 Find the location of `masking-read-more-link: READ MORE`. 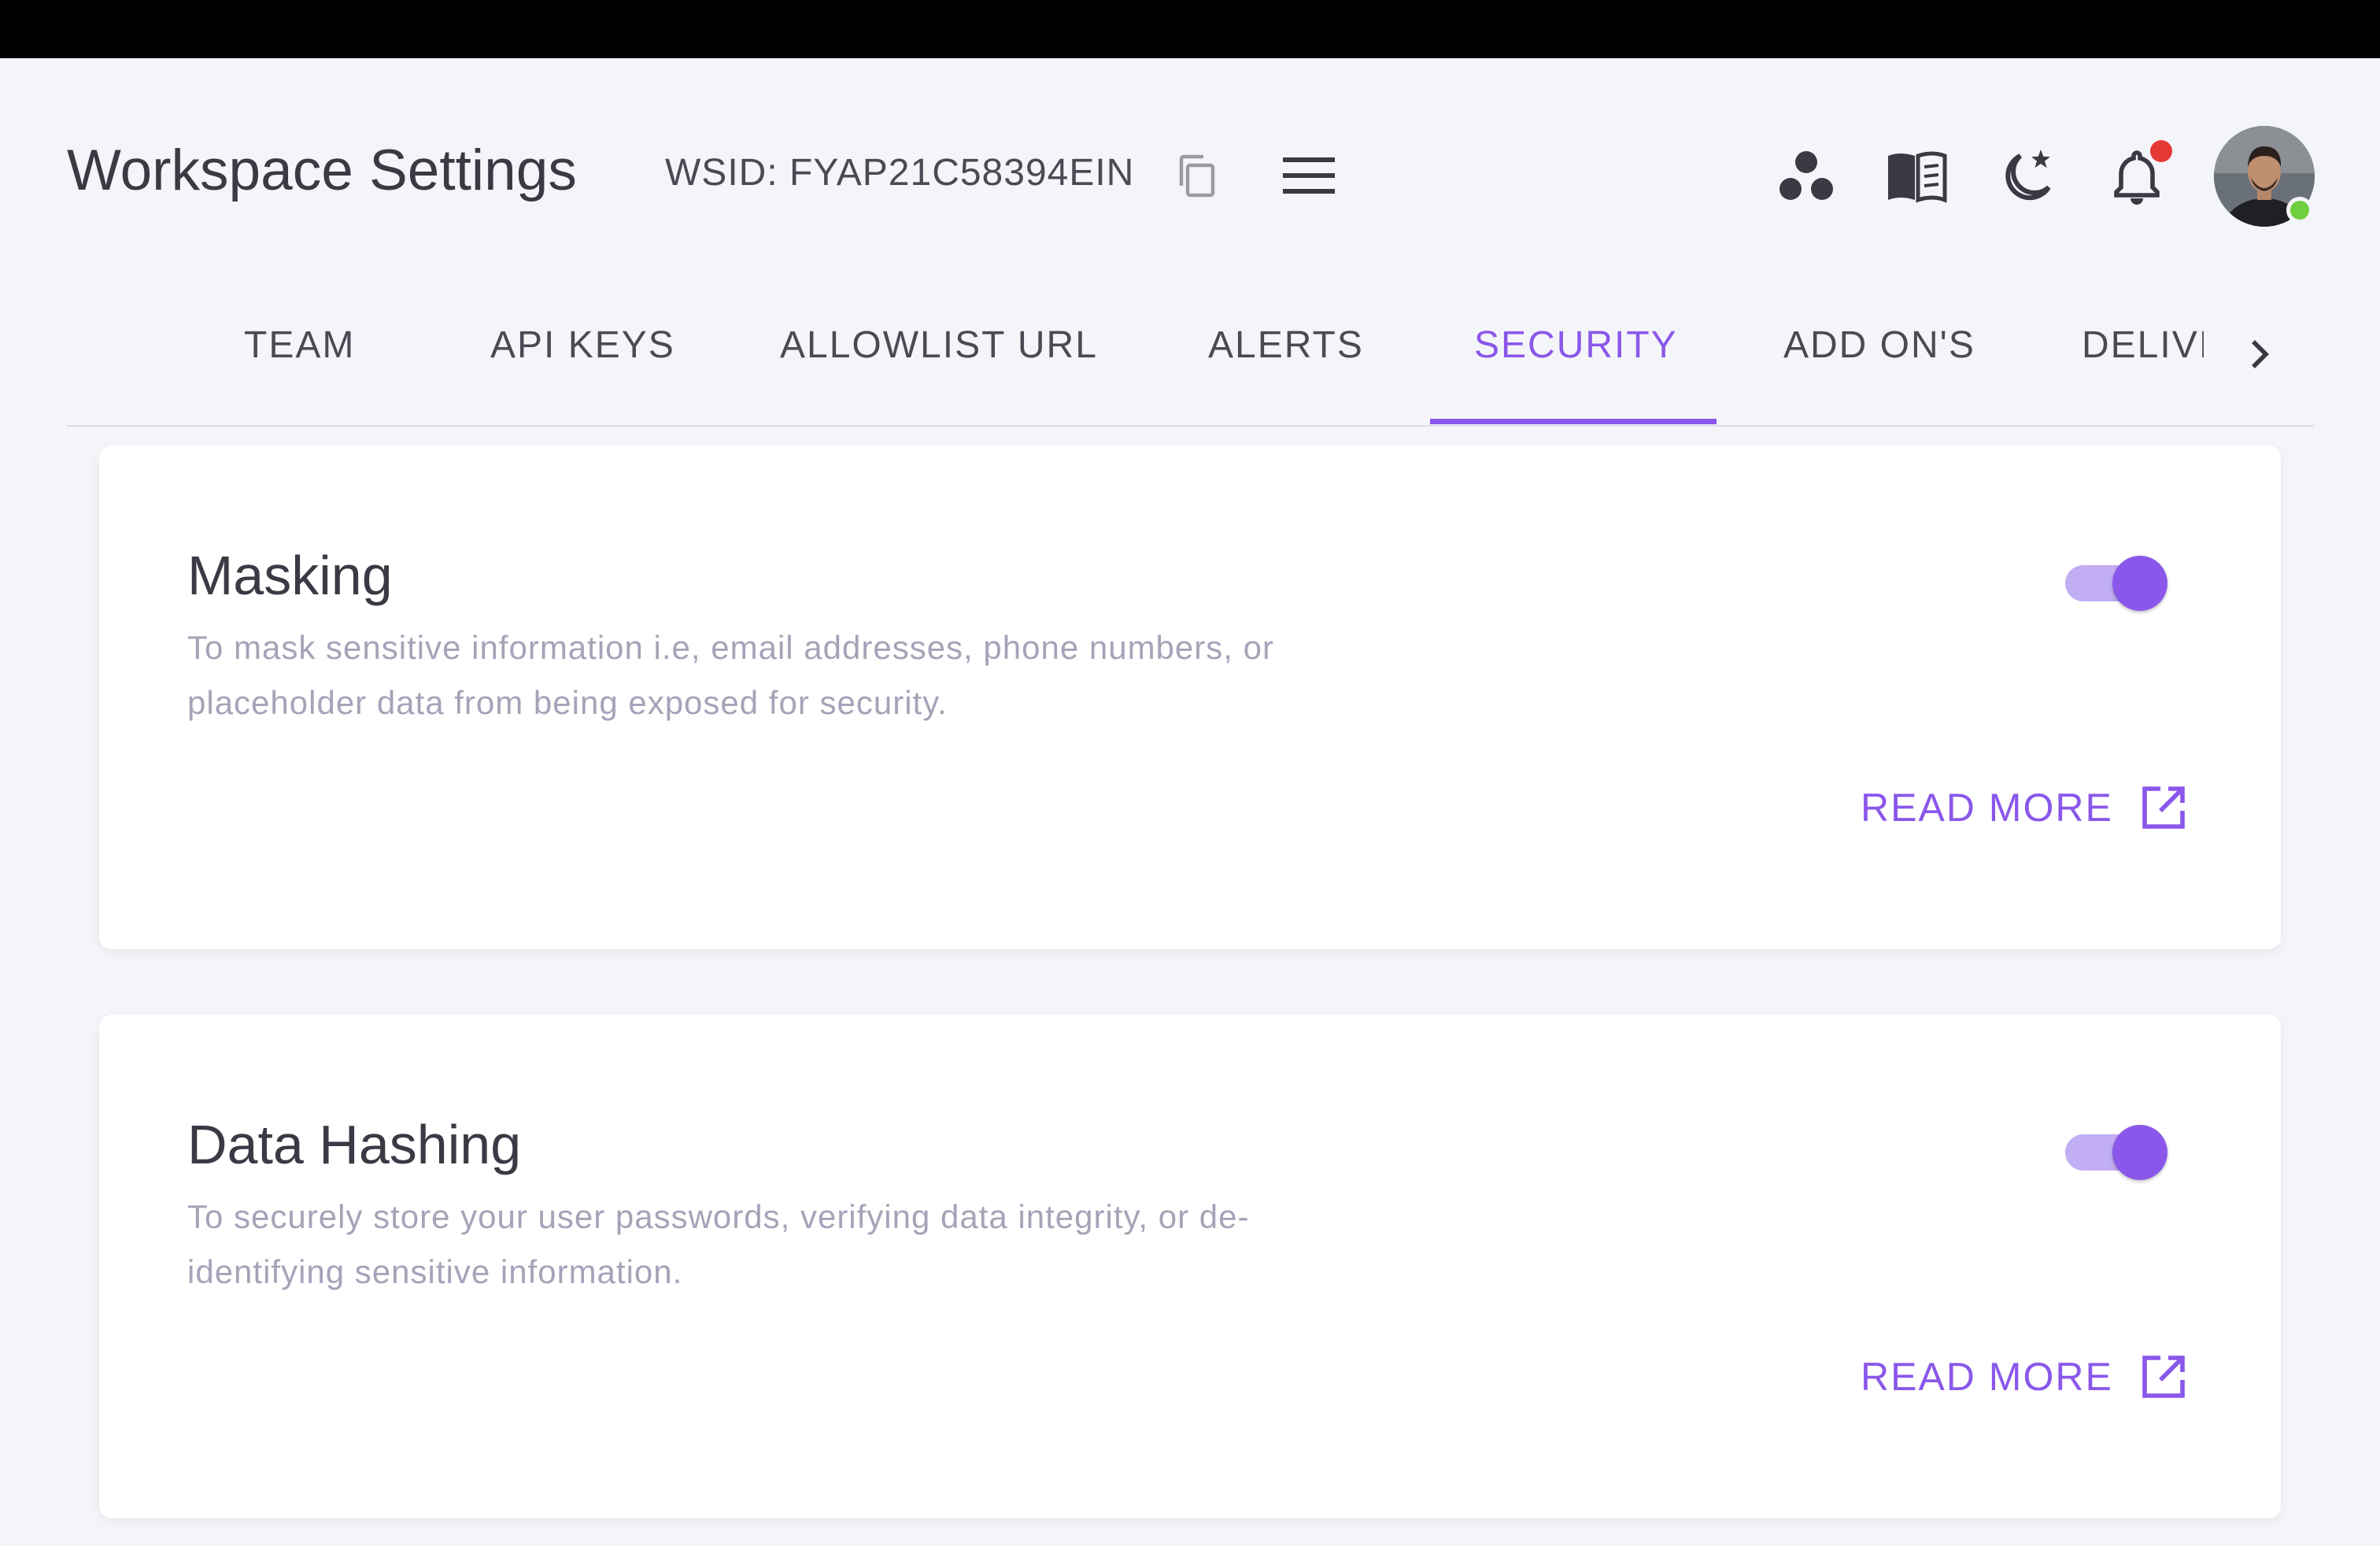

masking-read-more-link: READ MORE is located at coordinates (2024, 808).